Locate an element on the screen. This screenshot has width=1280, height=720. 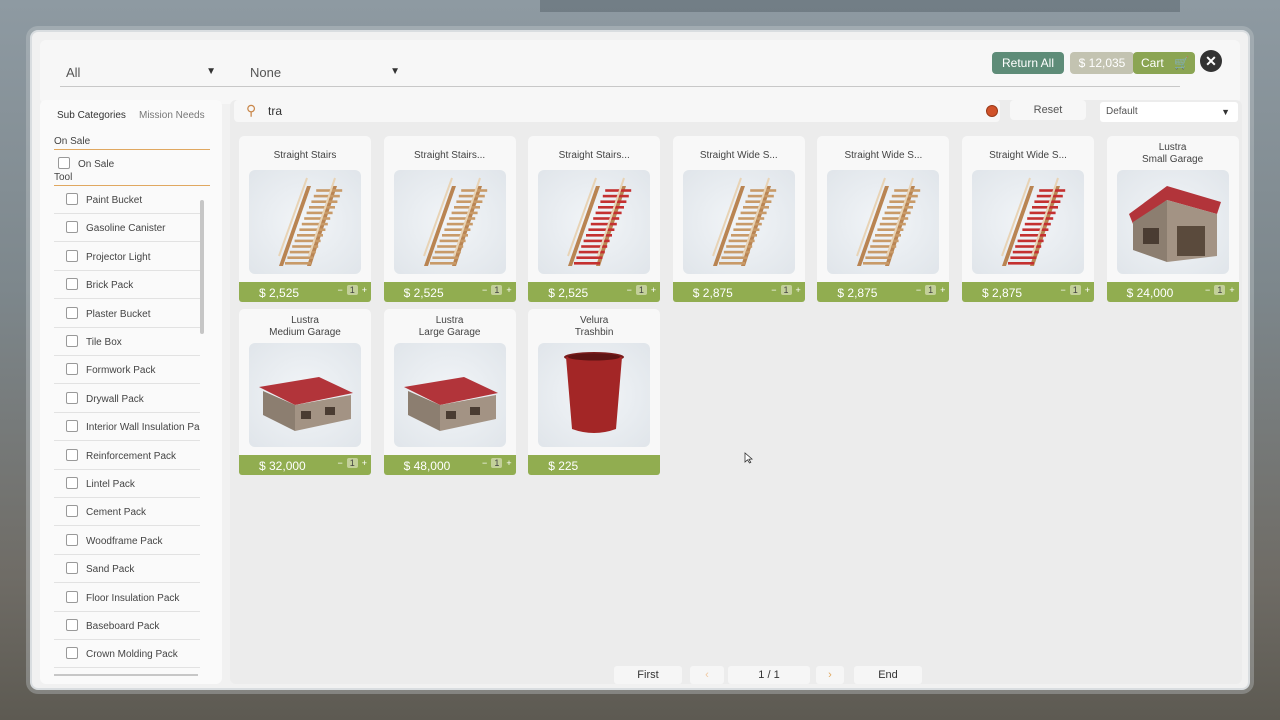
price-bar: $ 2,525 −1 + is located at coordinates (305, 292).